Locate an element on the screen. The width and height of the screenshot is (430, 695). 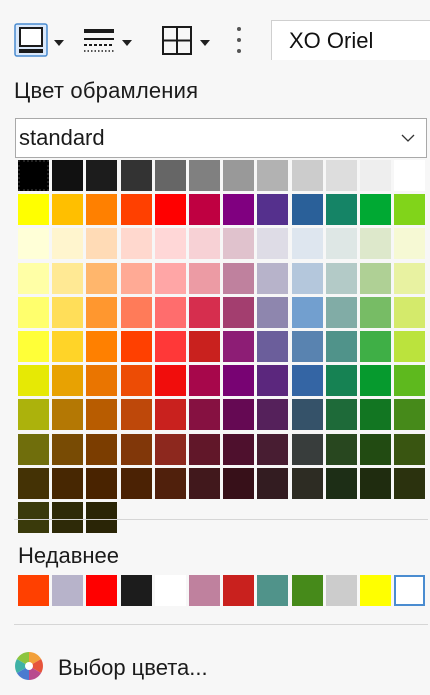
borders-button is located at coordinates (185, 40).